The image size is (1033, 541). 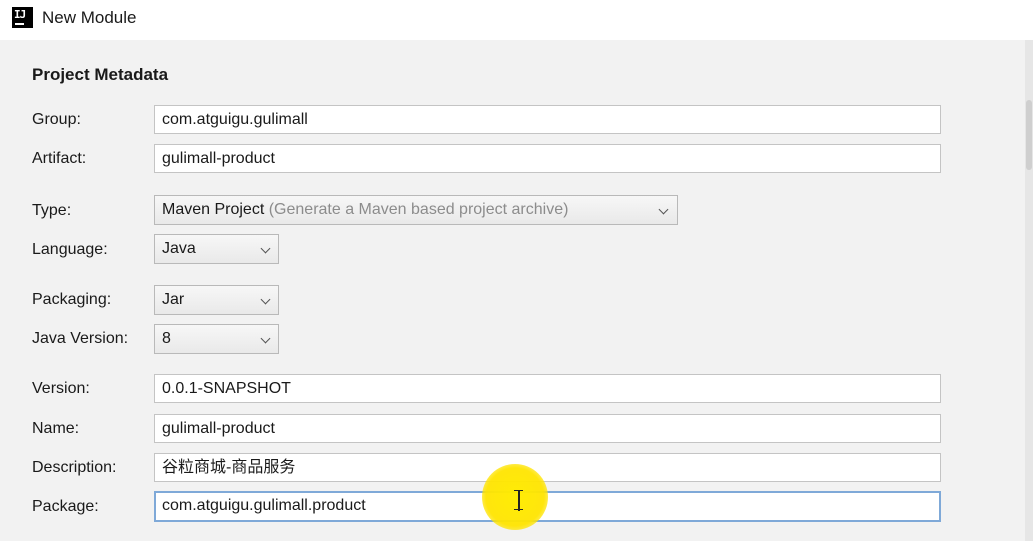 What do you see at coordinates (547, 119) in the screenshot?
I see `group-input: com.atguigu.gulimall` at bounding box center [547, 119].